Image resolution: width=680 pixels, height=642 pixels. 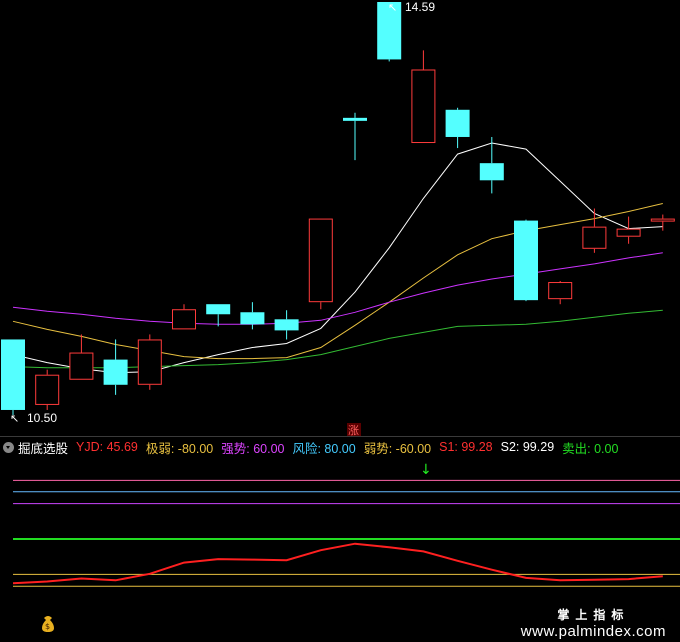 What do you see at coordinates (14, 418) in the screenshot?
I see `low-price-pointer: ↖` at bounding box center [14, 418].